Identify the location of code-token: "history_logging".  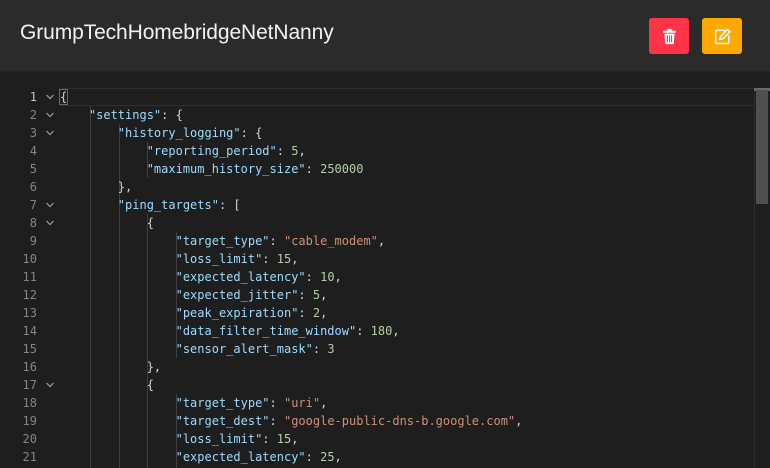
(179, 133).